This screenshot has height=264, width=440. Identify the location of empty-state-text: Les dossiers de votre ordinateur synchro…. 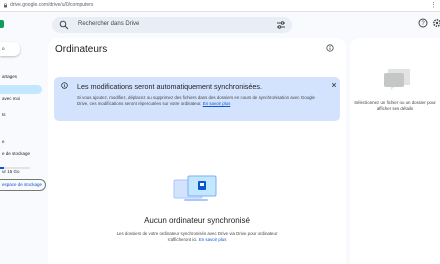
(197, 237).